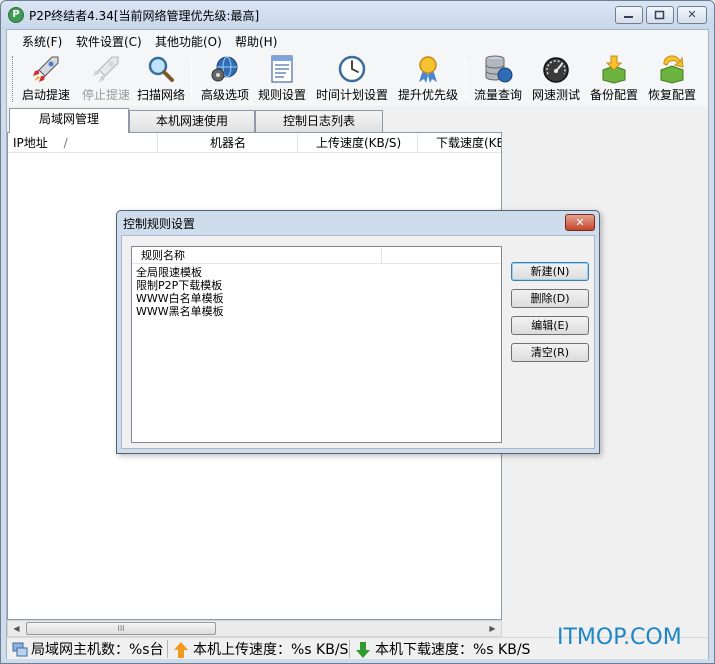 The width and height of the screenshot is (715, 664). Describe the element at coordinates (282, 69) in the screenshot. I see `document-rules-icon` at that location.